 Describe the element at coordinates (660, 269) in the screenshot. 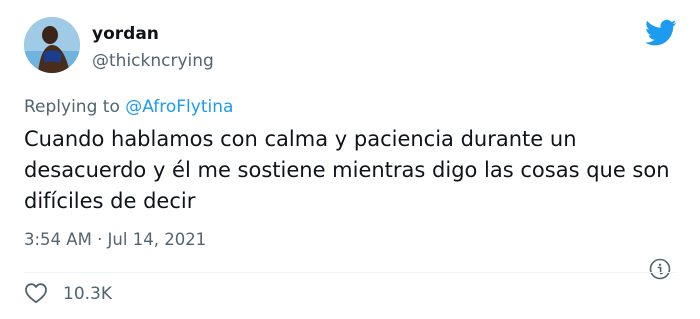

I see `info-icon` at that location.